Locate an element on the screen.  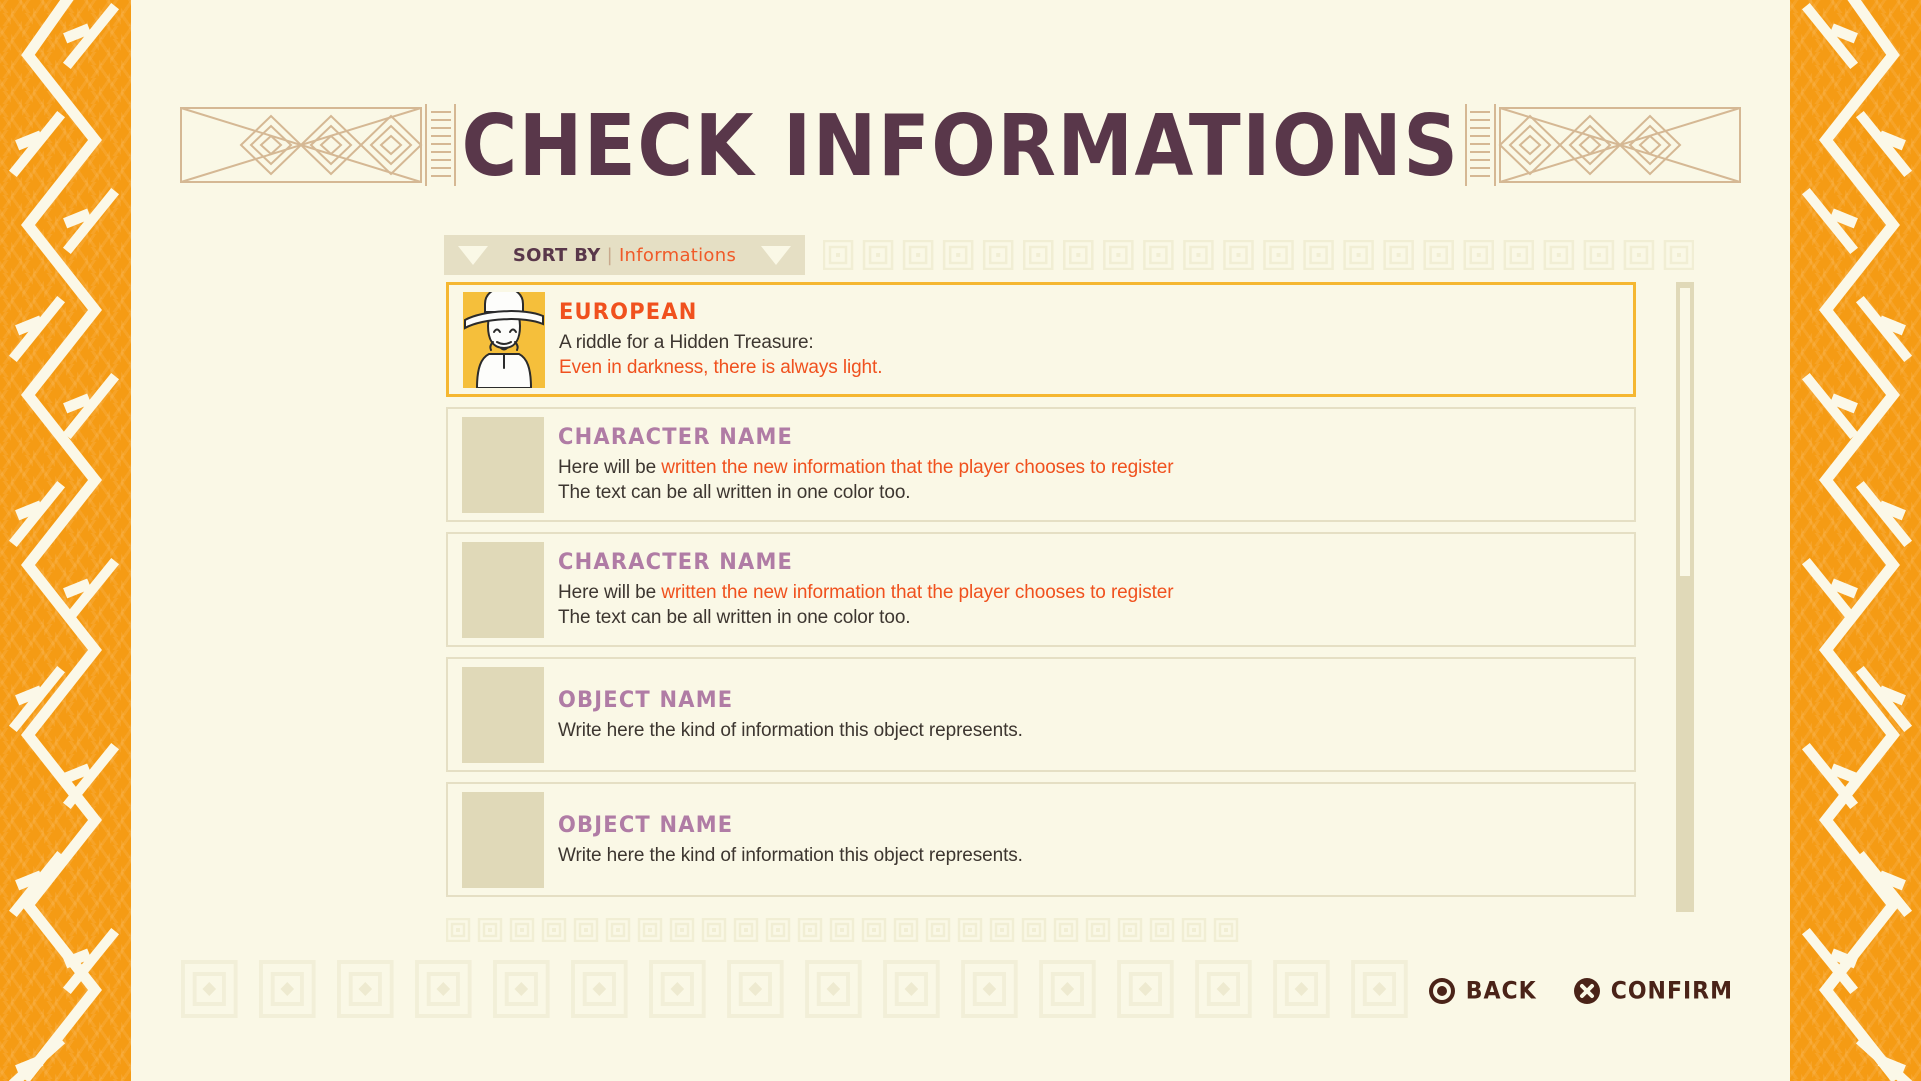
european-portrait-icon is located at coordinates (504, 339).